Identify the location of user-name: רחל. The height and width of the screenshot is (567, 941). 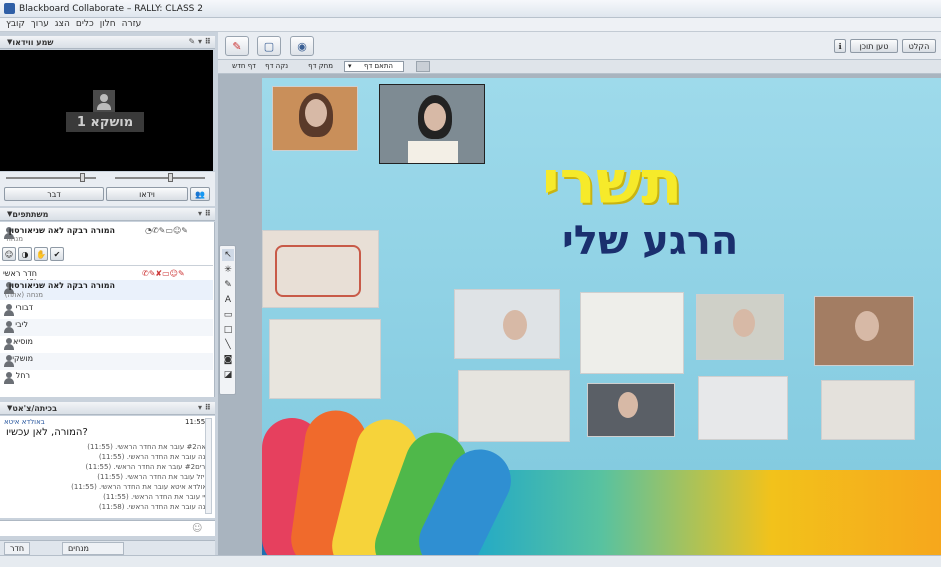
(22, 375).